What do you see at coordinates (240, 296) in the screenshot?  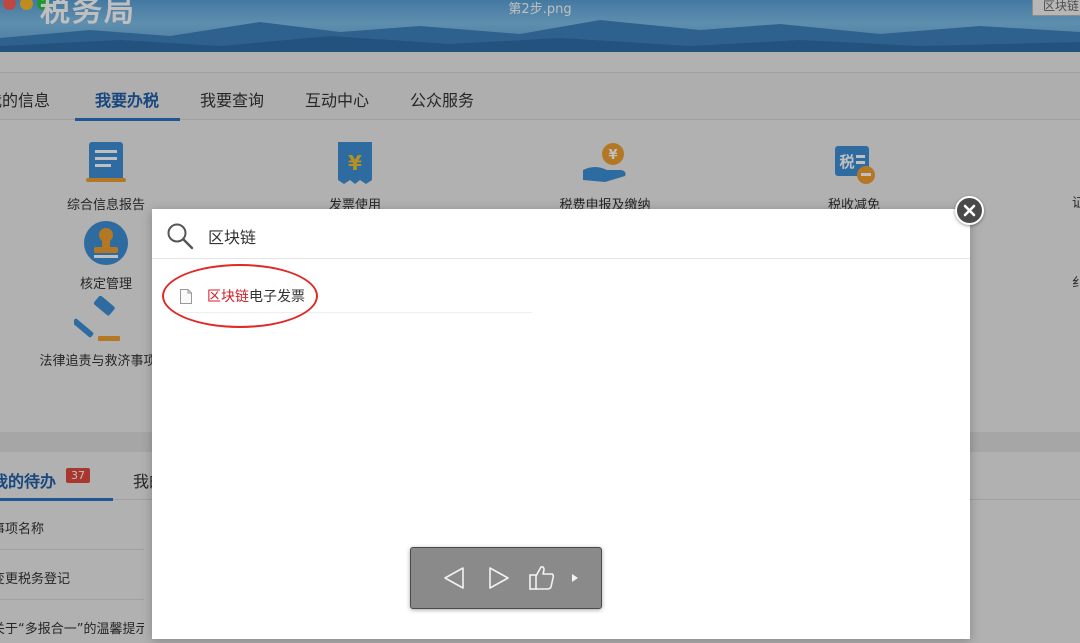 I see `annotation-circle` at bounding box center [240, 296].